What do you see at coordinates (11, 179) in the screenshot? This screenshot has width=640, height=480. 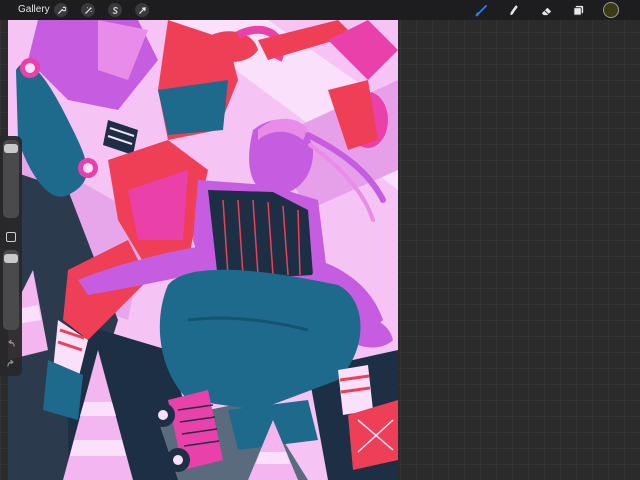 I see `brush-size-slider` at bounding box center [11, 179].